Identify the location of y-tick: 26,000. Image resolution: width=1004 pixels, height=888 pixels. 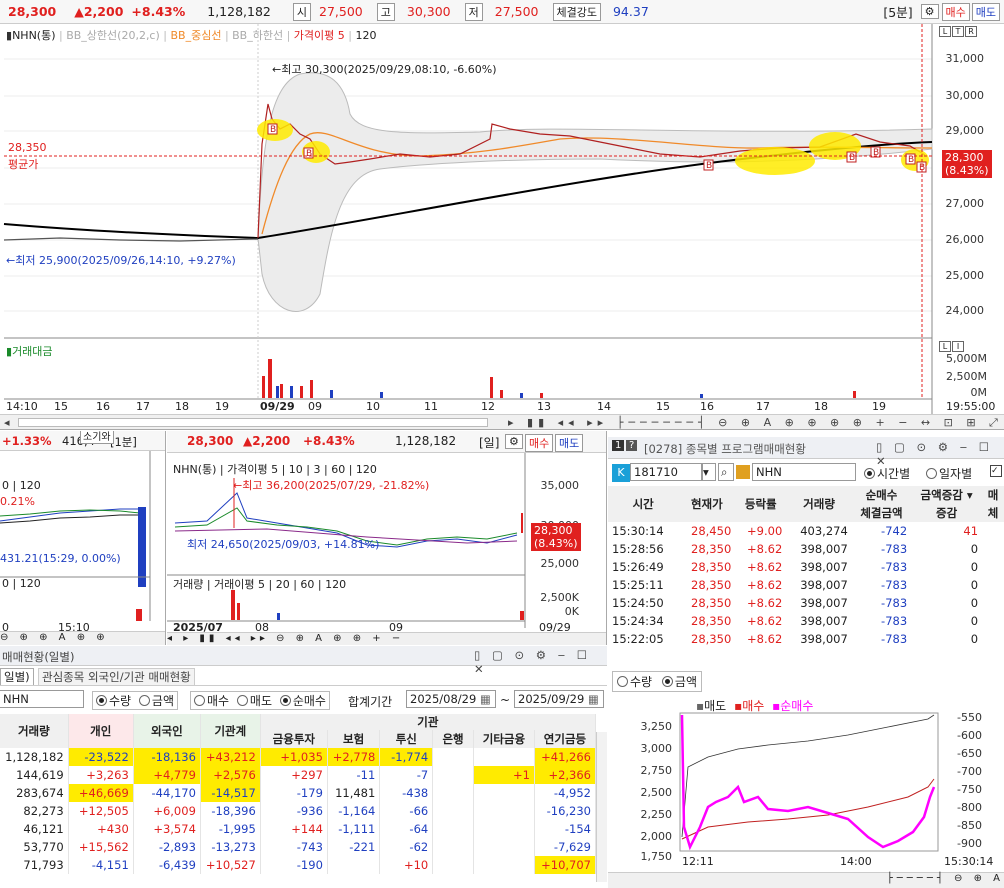
(965, 239).